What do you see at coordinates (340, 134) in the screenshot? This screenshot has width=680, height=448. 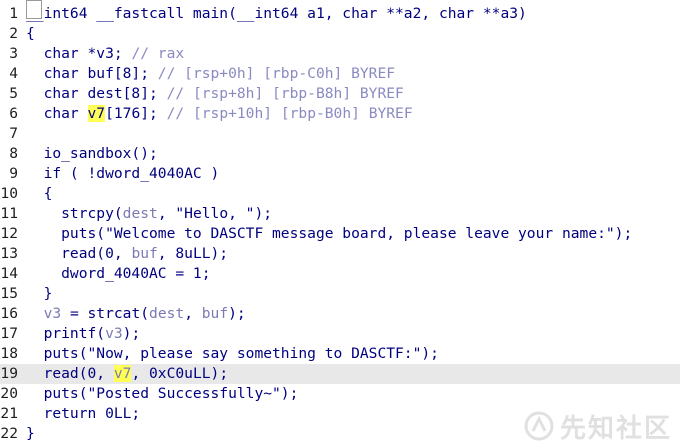 I see `code-line: 7` at bounding box center [340, 134].